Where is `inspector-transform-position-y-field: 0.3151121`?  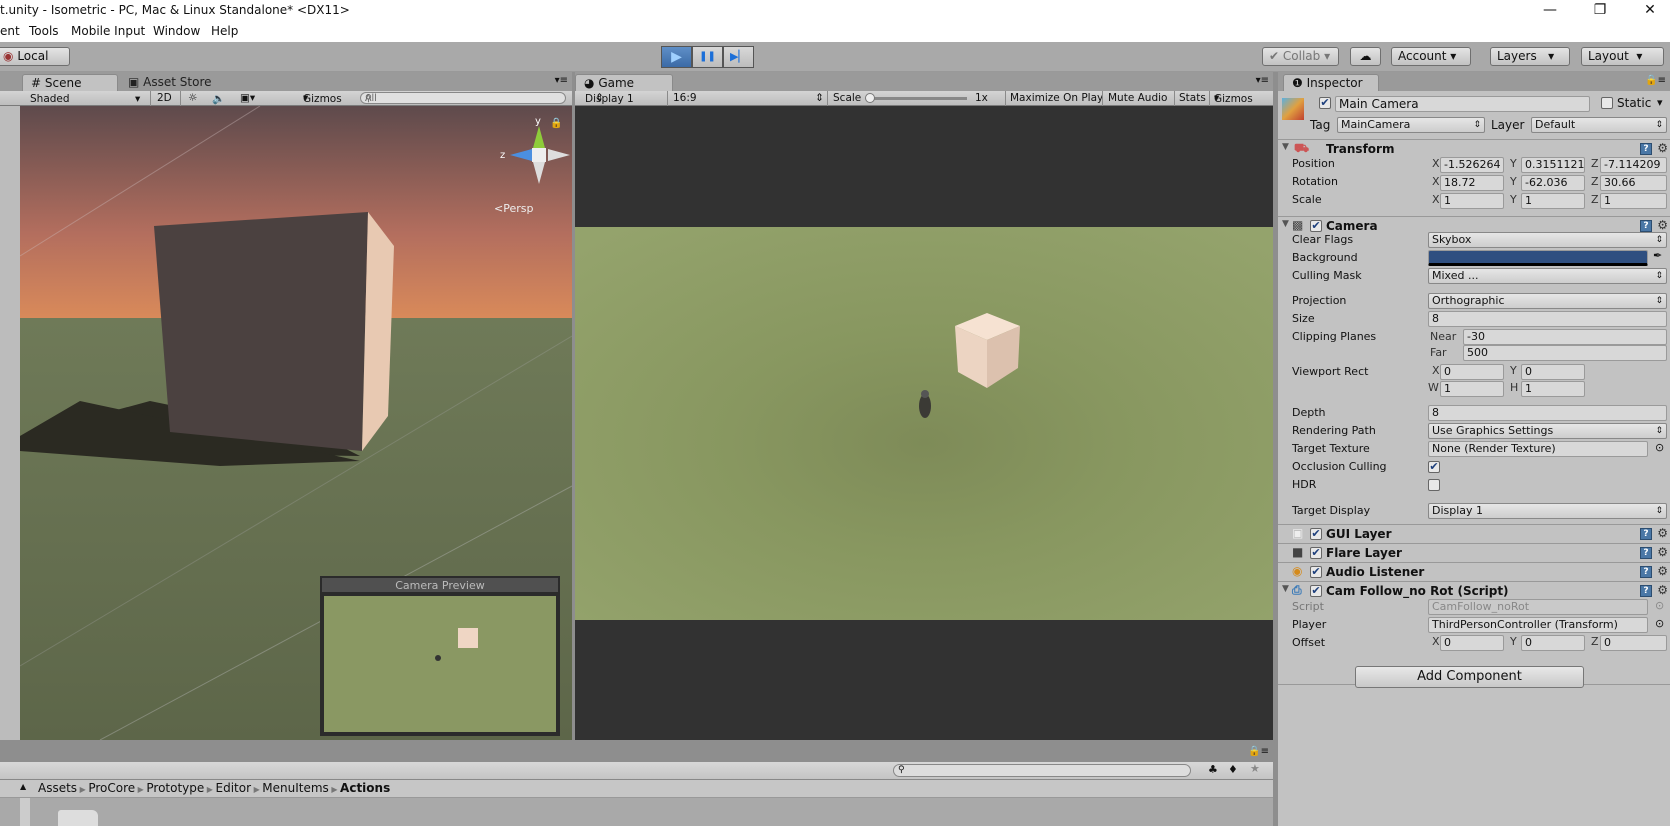 inspector-transform-position-y-field: 0.3151121 is located at coordinates (1553, 165).